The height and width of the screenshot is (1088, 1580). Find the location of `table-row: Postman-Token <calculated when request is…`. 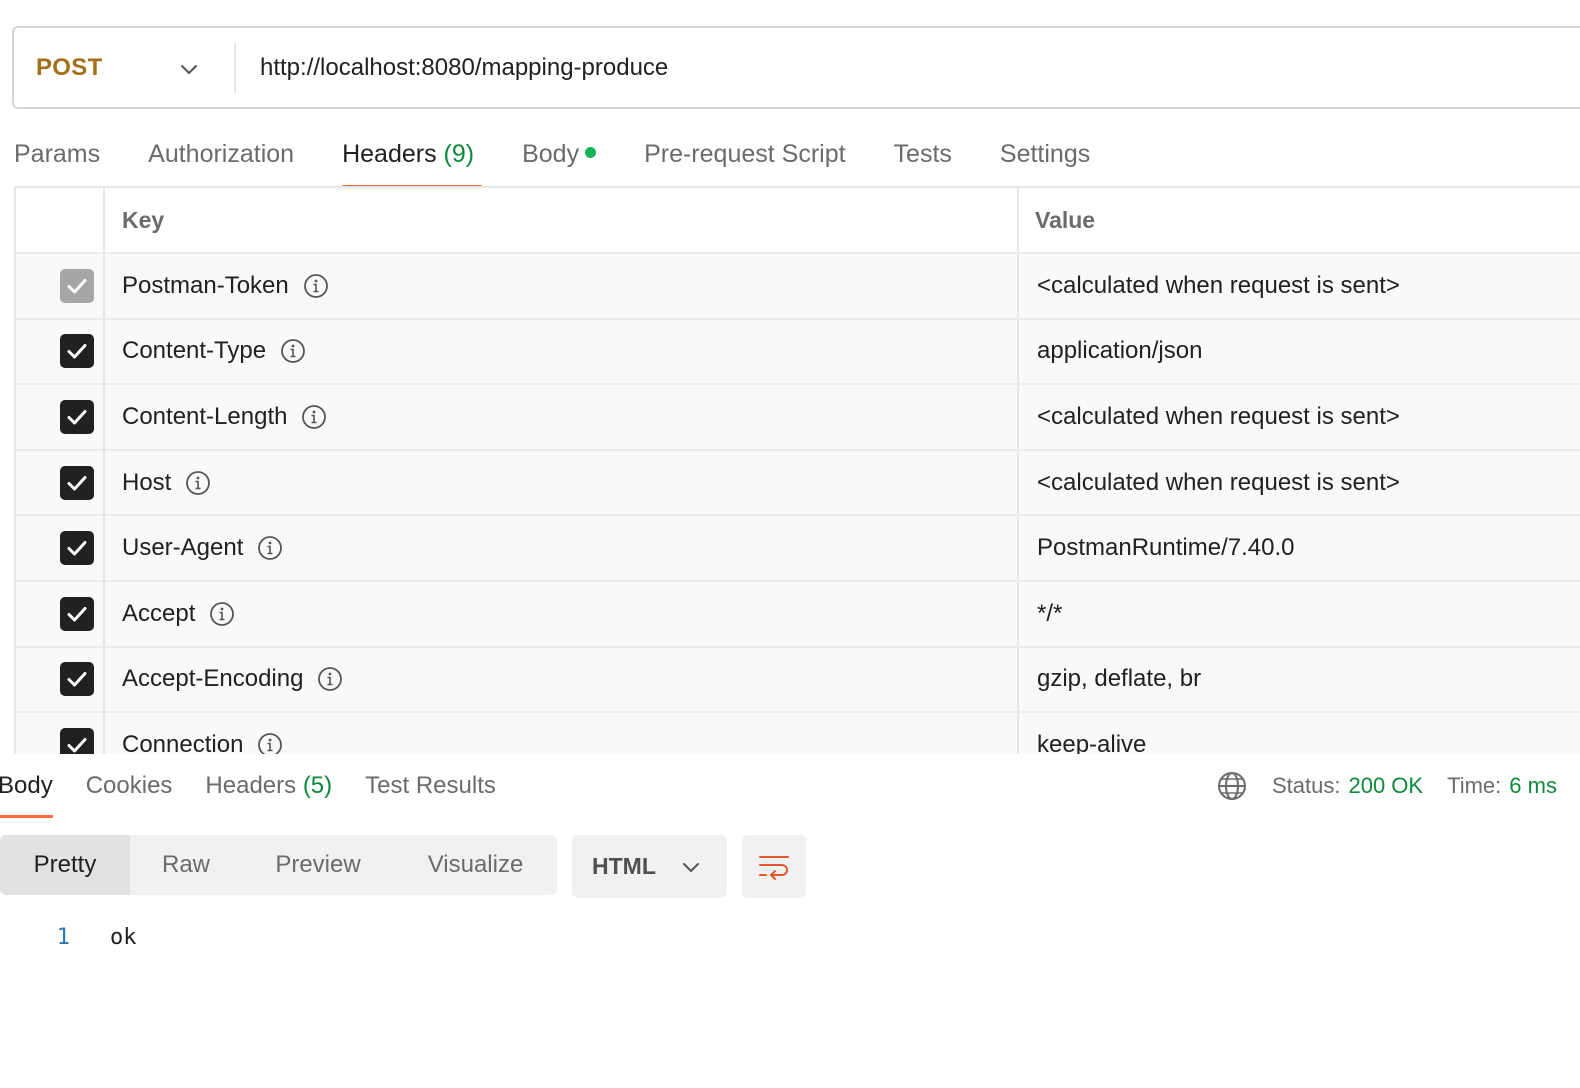

table-row: Postman-Token <calculated when request is… is located at coordinates (798, 287).